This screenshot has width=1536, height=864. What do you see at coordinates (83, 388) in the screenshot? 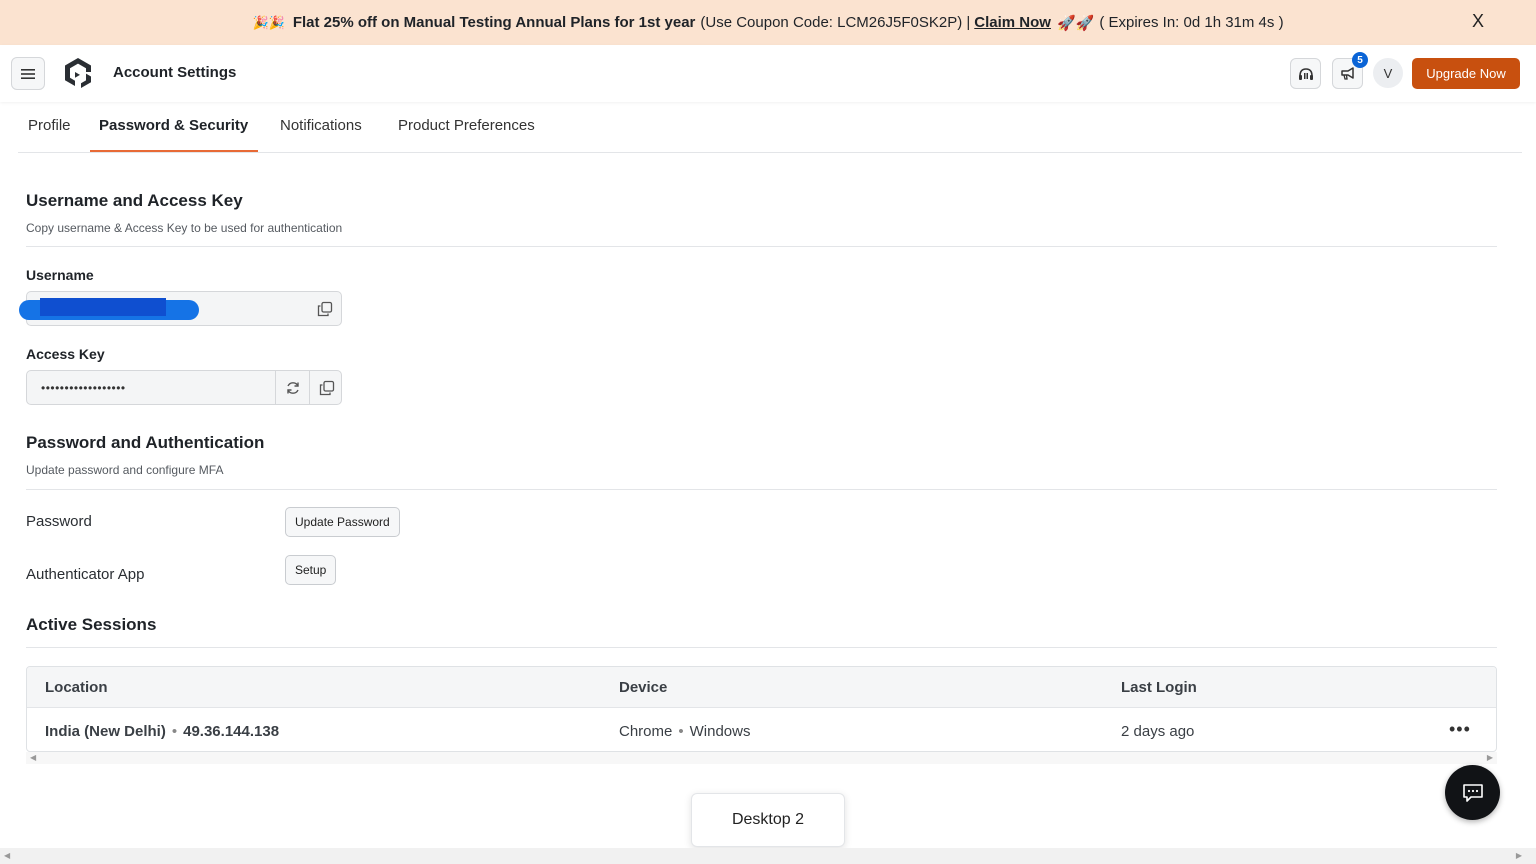
I see `access-key-value: ••••••••••••••••••` at bounding box center [83, 388].